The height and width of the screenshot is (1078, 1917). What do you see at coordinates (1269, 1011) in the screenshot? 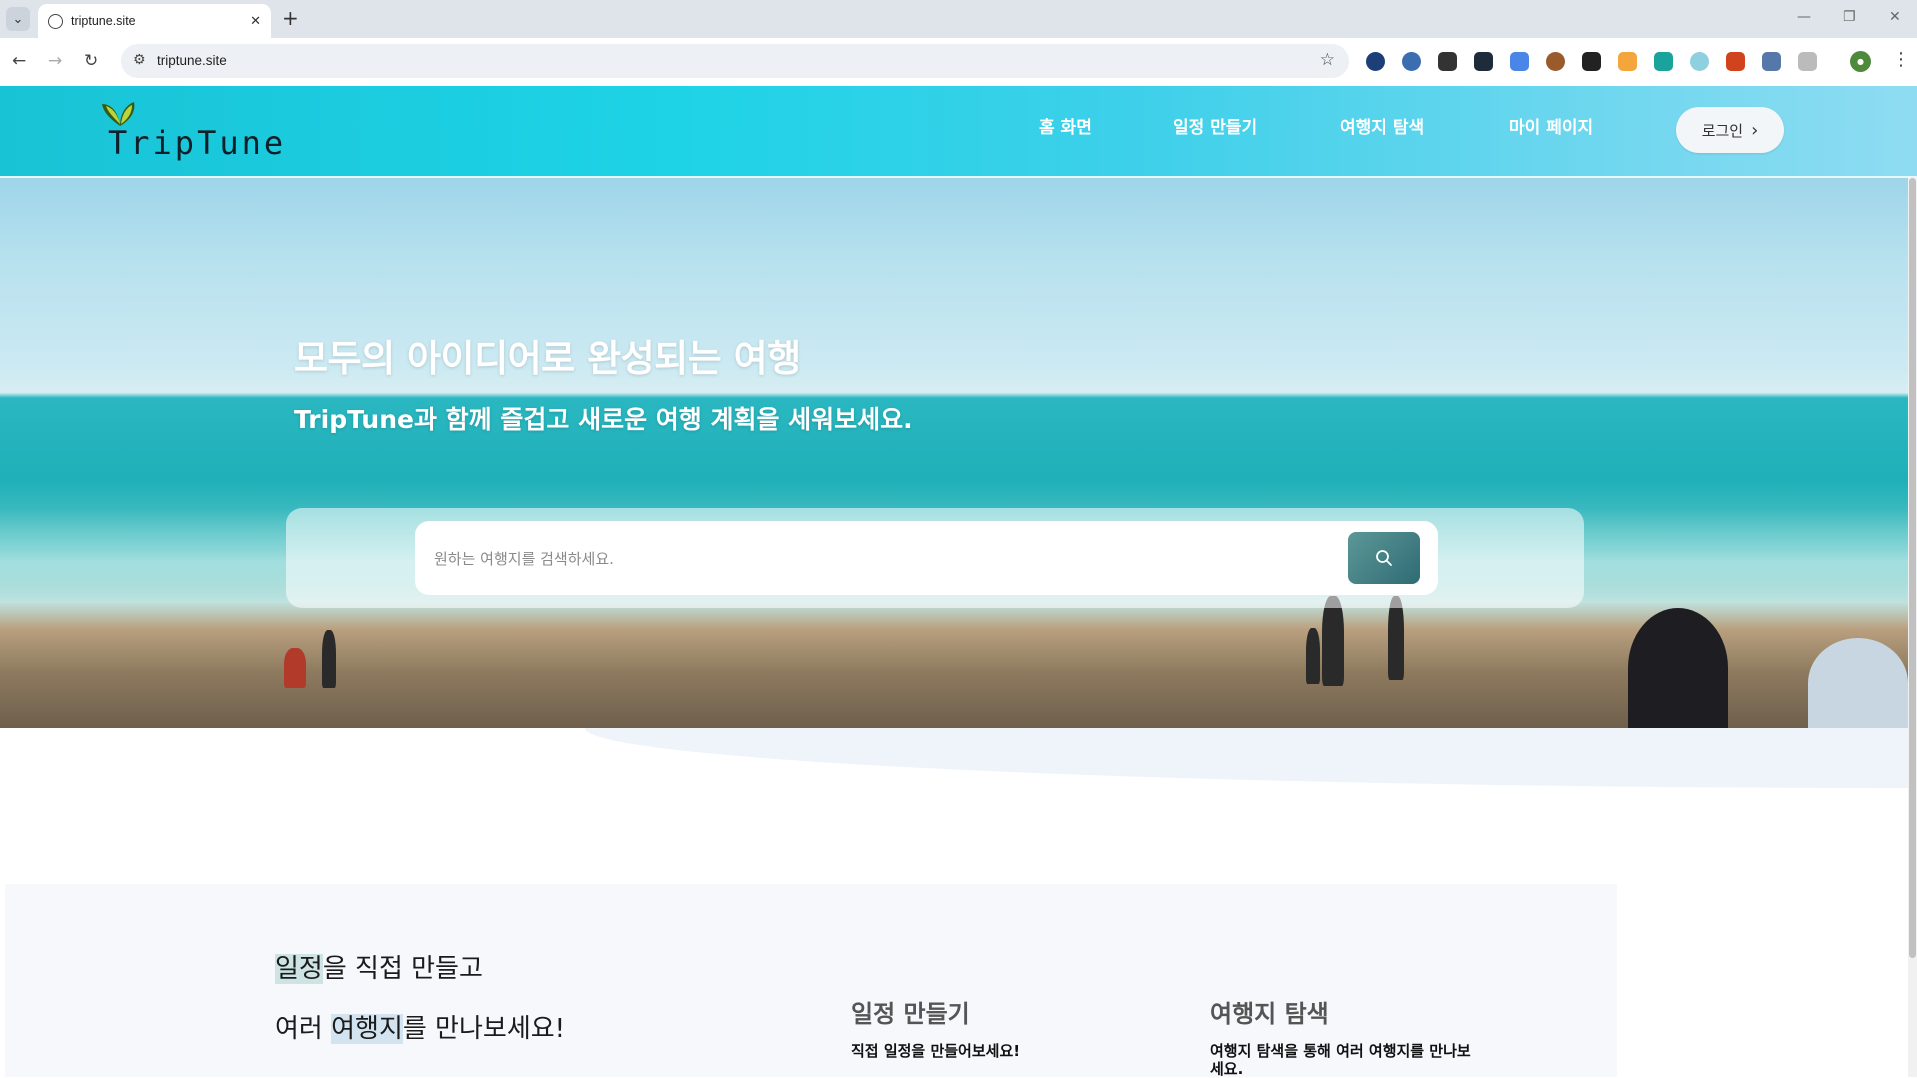
I see `card-explore-title: 여행지 탐색` at bounding box center [1269, 1011].